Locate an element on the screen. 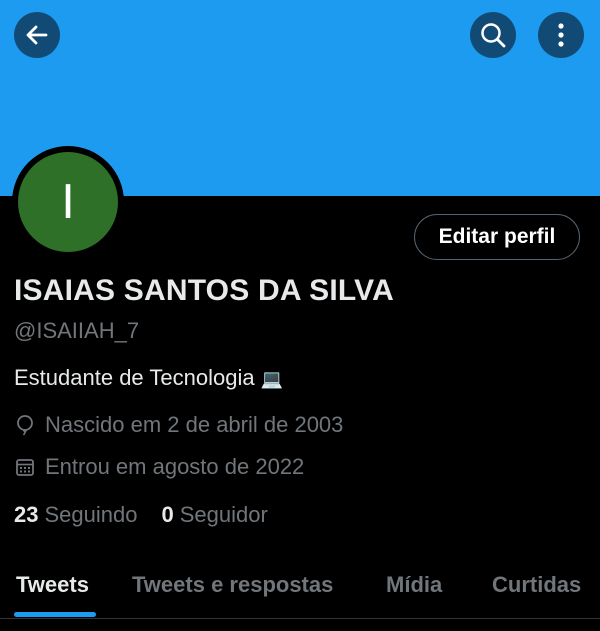 This screenshot has height=631, width=600. active-tab-indicator is located at coordinates (55, 614).